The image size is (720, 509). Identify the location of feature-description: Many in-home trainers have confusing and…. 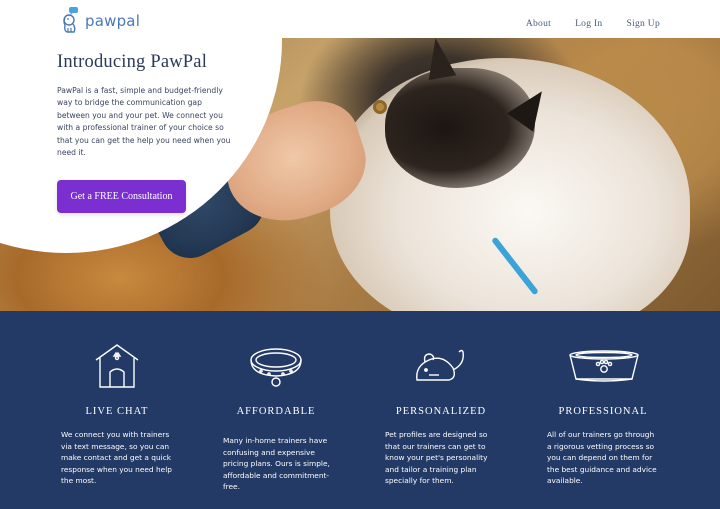
(276, 464).